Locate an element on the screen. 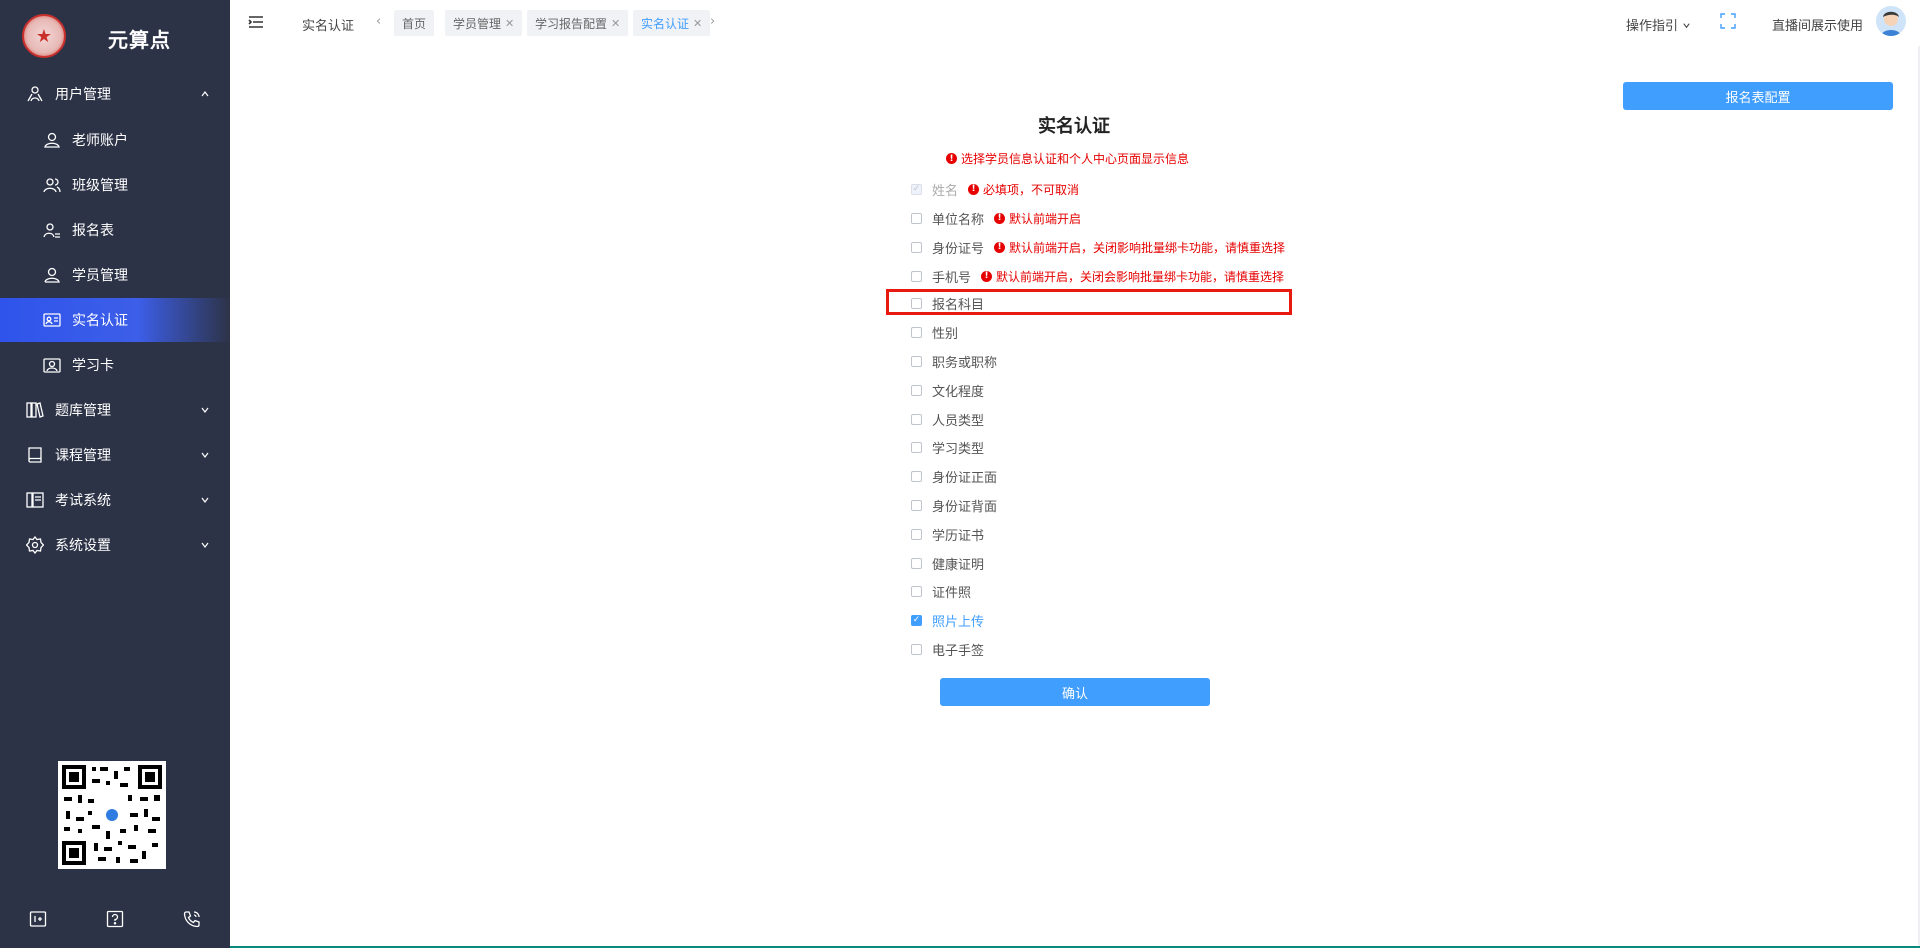  field-gender: 性别 is located at coordinates (934, 332).